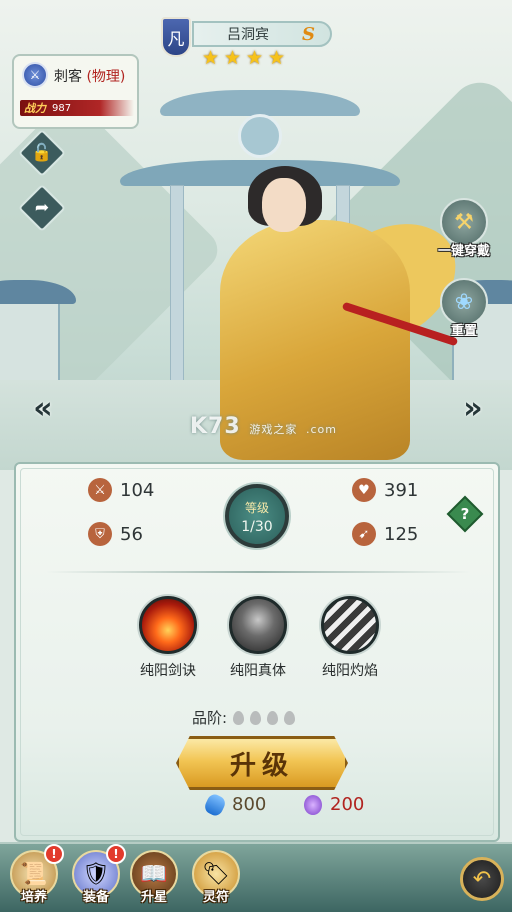 The image size is (512, 912). I want to click on level-value: 1/30, so click(257, 527).